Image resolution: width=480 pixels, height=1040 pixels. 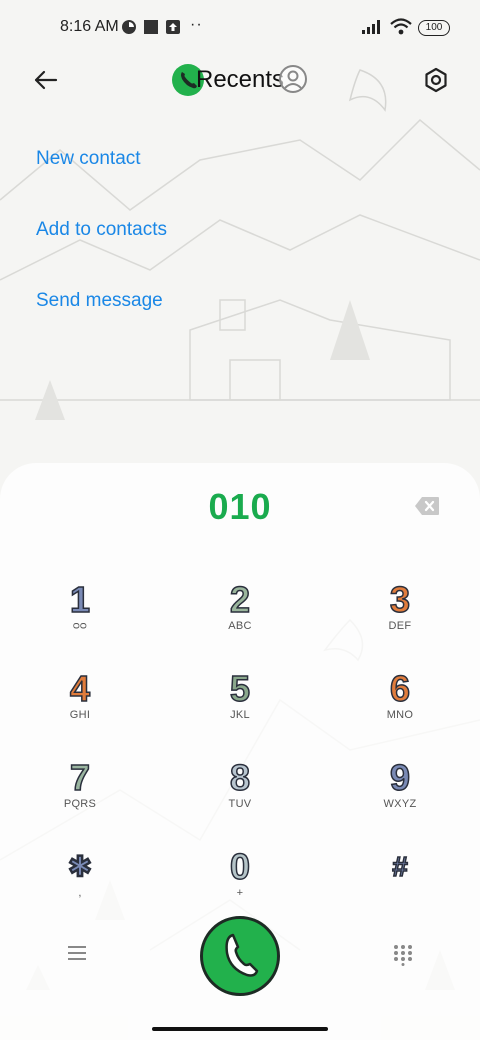 I want to click on key-2: 2 ABC, so click(x=240, y=619).